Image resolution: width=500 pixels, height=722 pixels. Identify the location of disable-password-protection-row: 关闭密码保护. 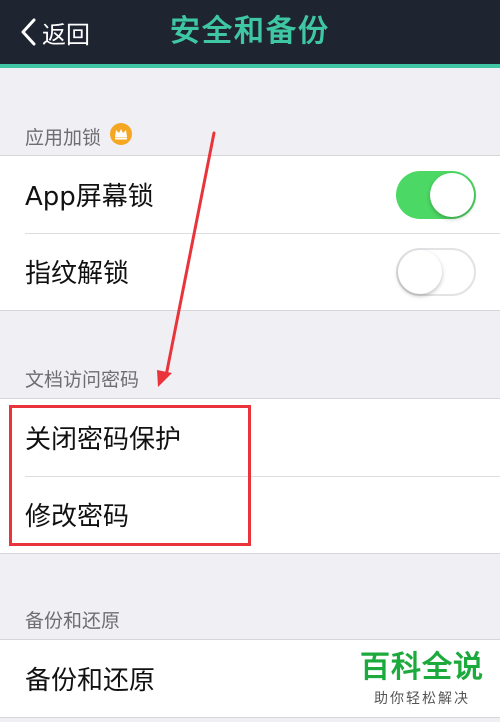
(250, 437).